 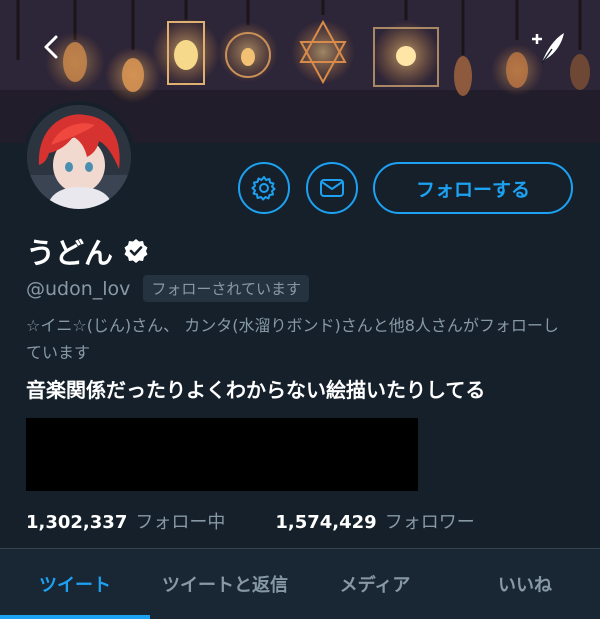 I want to click on compose-tweet-icon, so click(x=548, y=48).